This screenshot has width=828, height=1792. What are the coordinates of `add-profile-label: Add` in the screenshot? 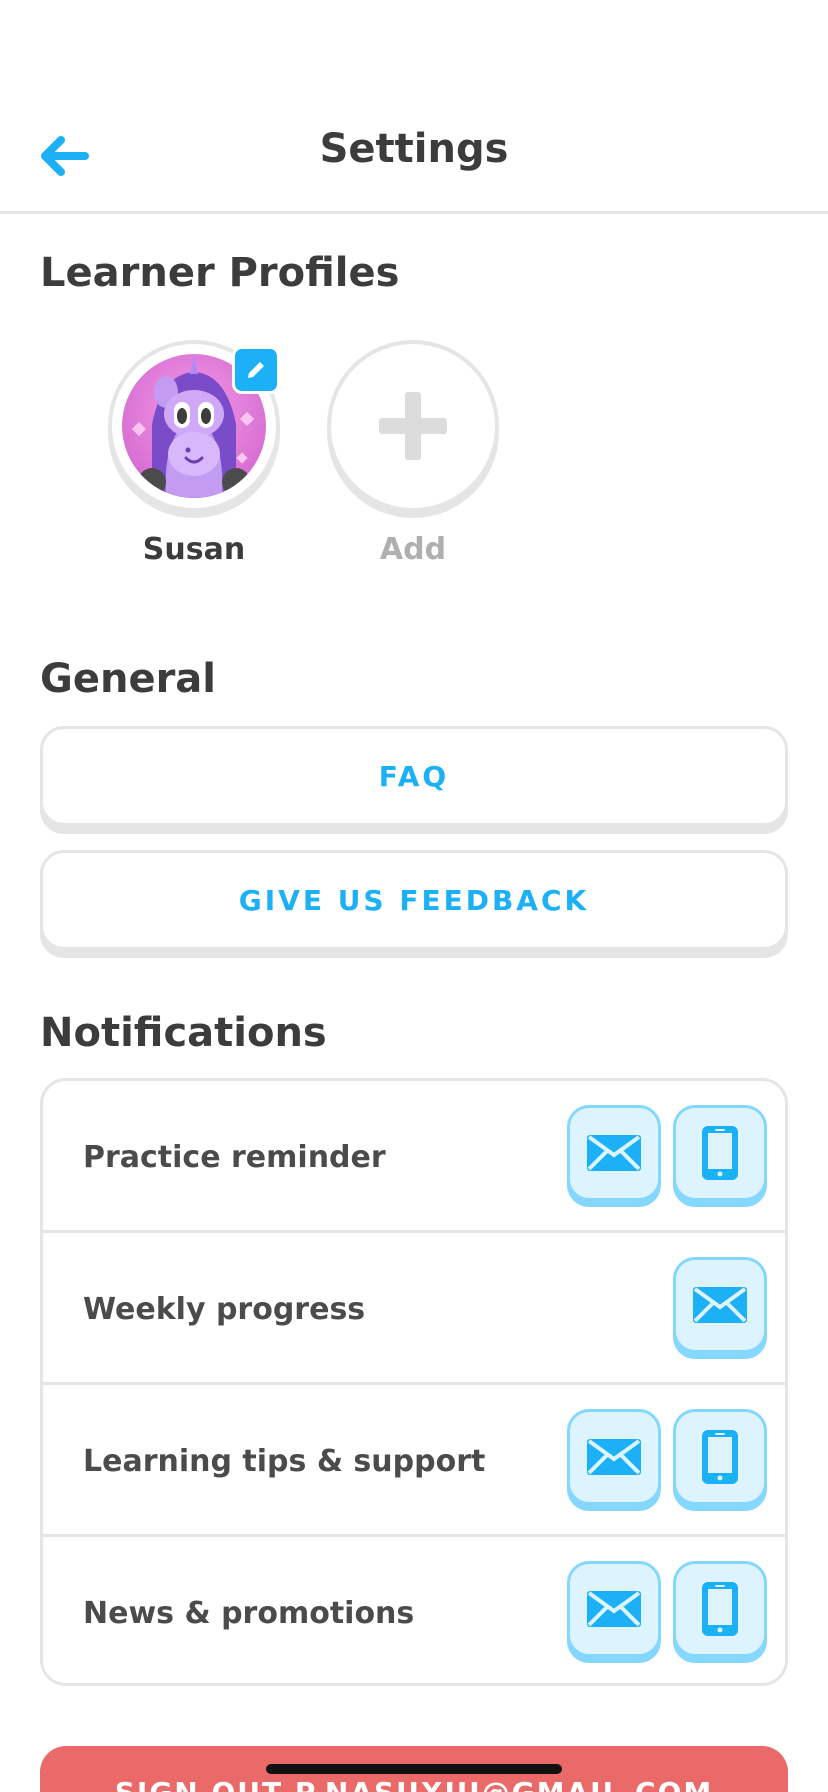 It's located at (413, 549).